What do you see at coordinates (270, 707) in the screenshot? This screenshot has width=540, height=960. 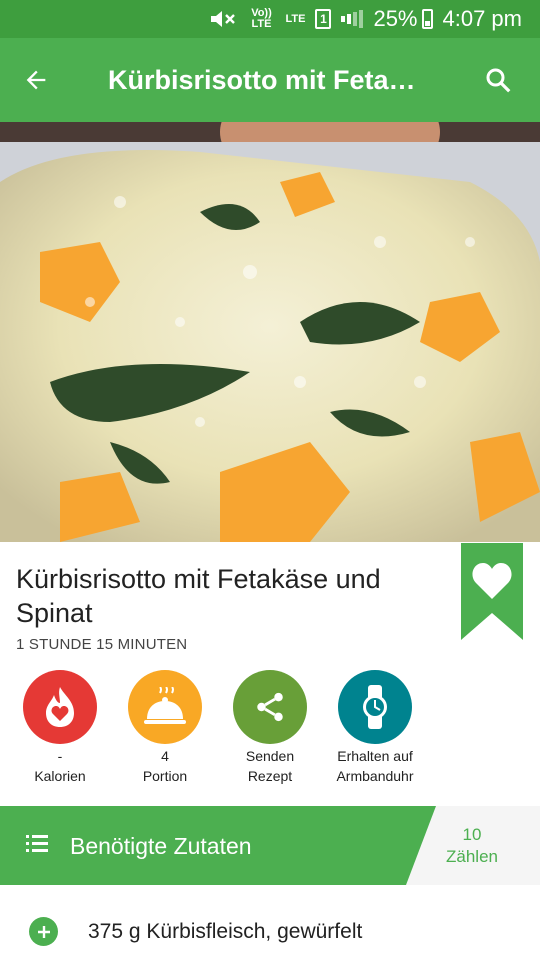 I see `share-icon` at bounding box center [270, 707].